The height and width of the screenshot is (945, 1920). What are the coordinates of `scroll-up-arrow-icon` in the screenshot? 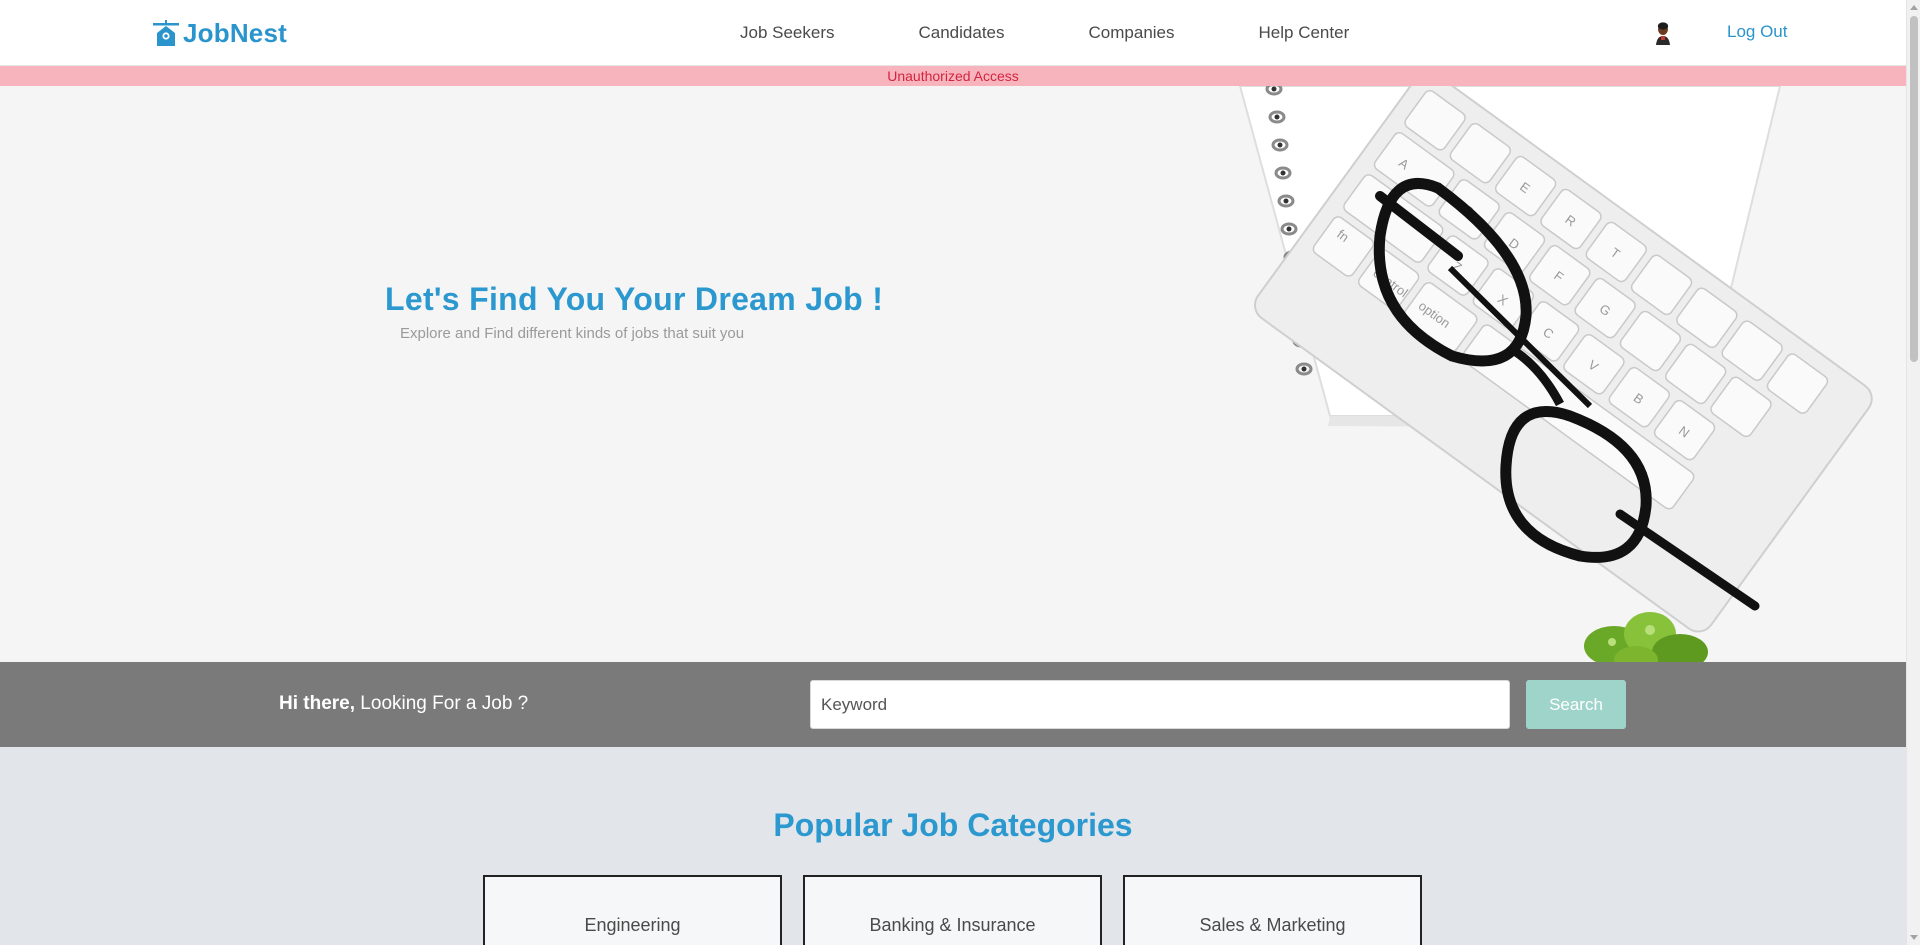 It's located at (1914, 7).